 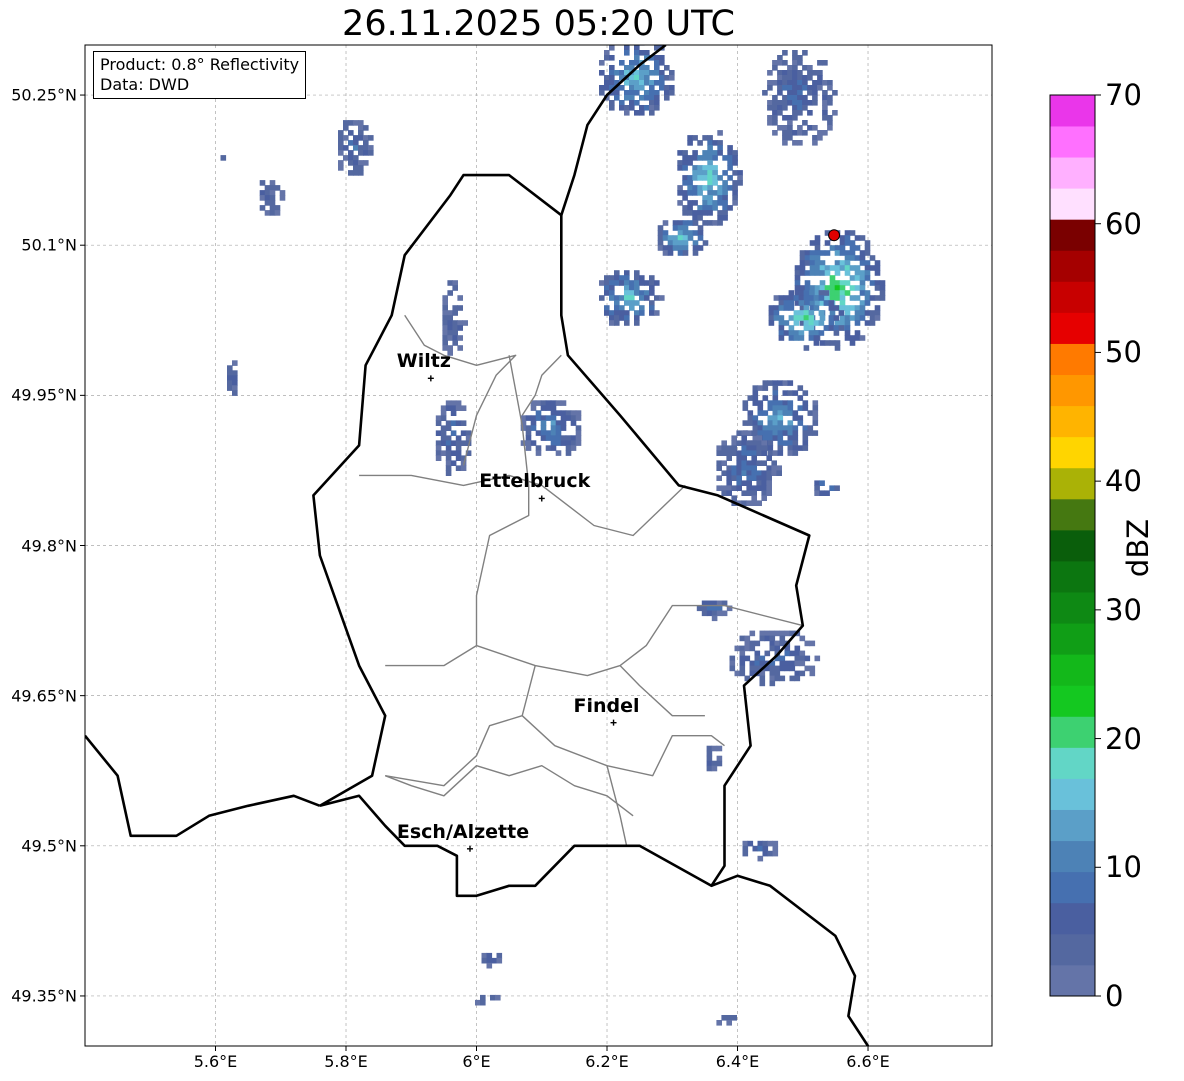 What do you see at coordinates (1123, 609) in the screenshot?
I see `colorbar-tick-label: 30` at bounding box center [1123, 609].